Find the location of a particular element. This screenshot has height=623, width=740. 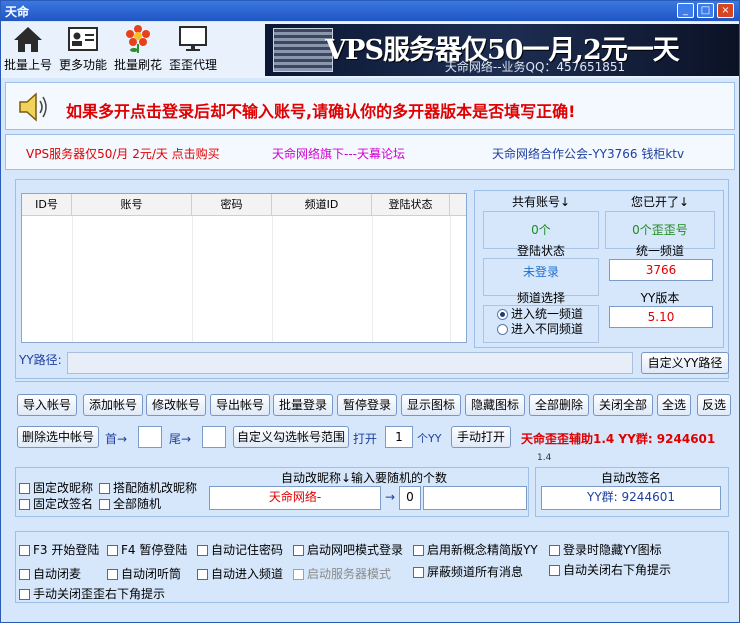

option-netcafe-mode-checkbox: 启动网吧模式登录 is located at coordinates (348, 549).